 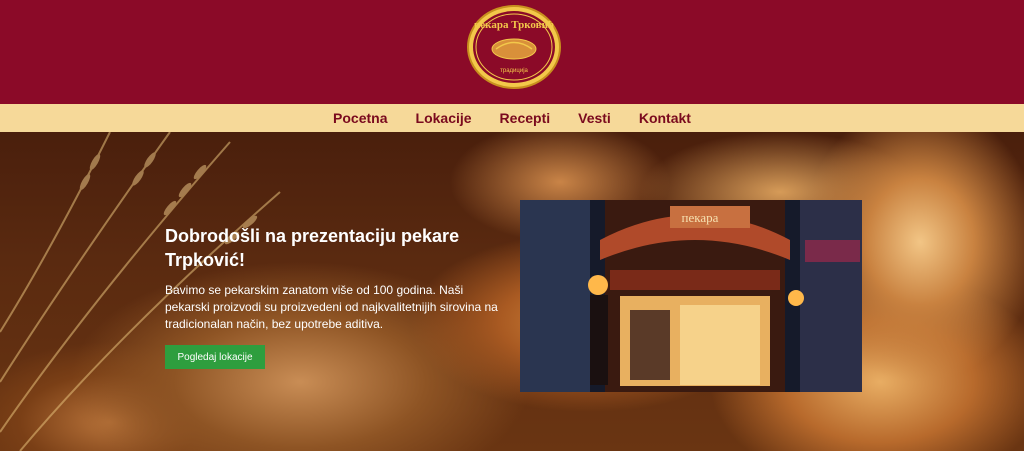 I want to click on bakery-storefront-photo: пекара, so click(x=691, y=296).